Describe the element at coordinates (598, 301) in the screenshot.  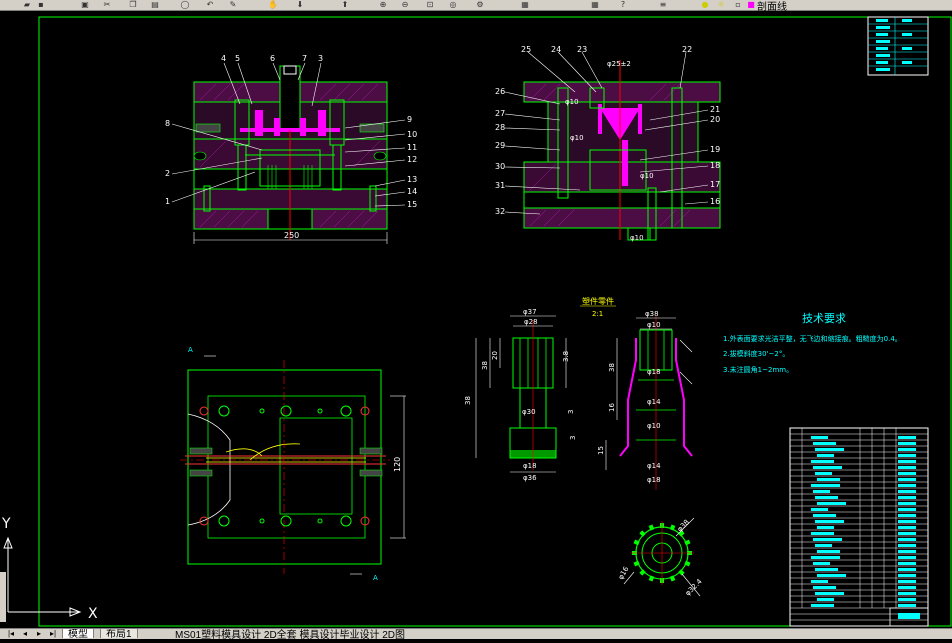
I see `part-title: 塑件零件` at that location.